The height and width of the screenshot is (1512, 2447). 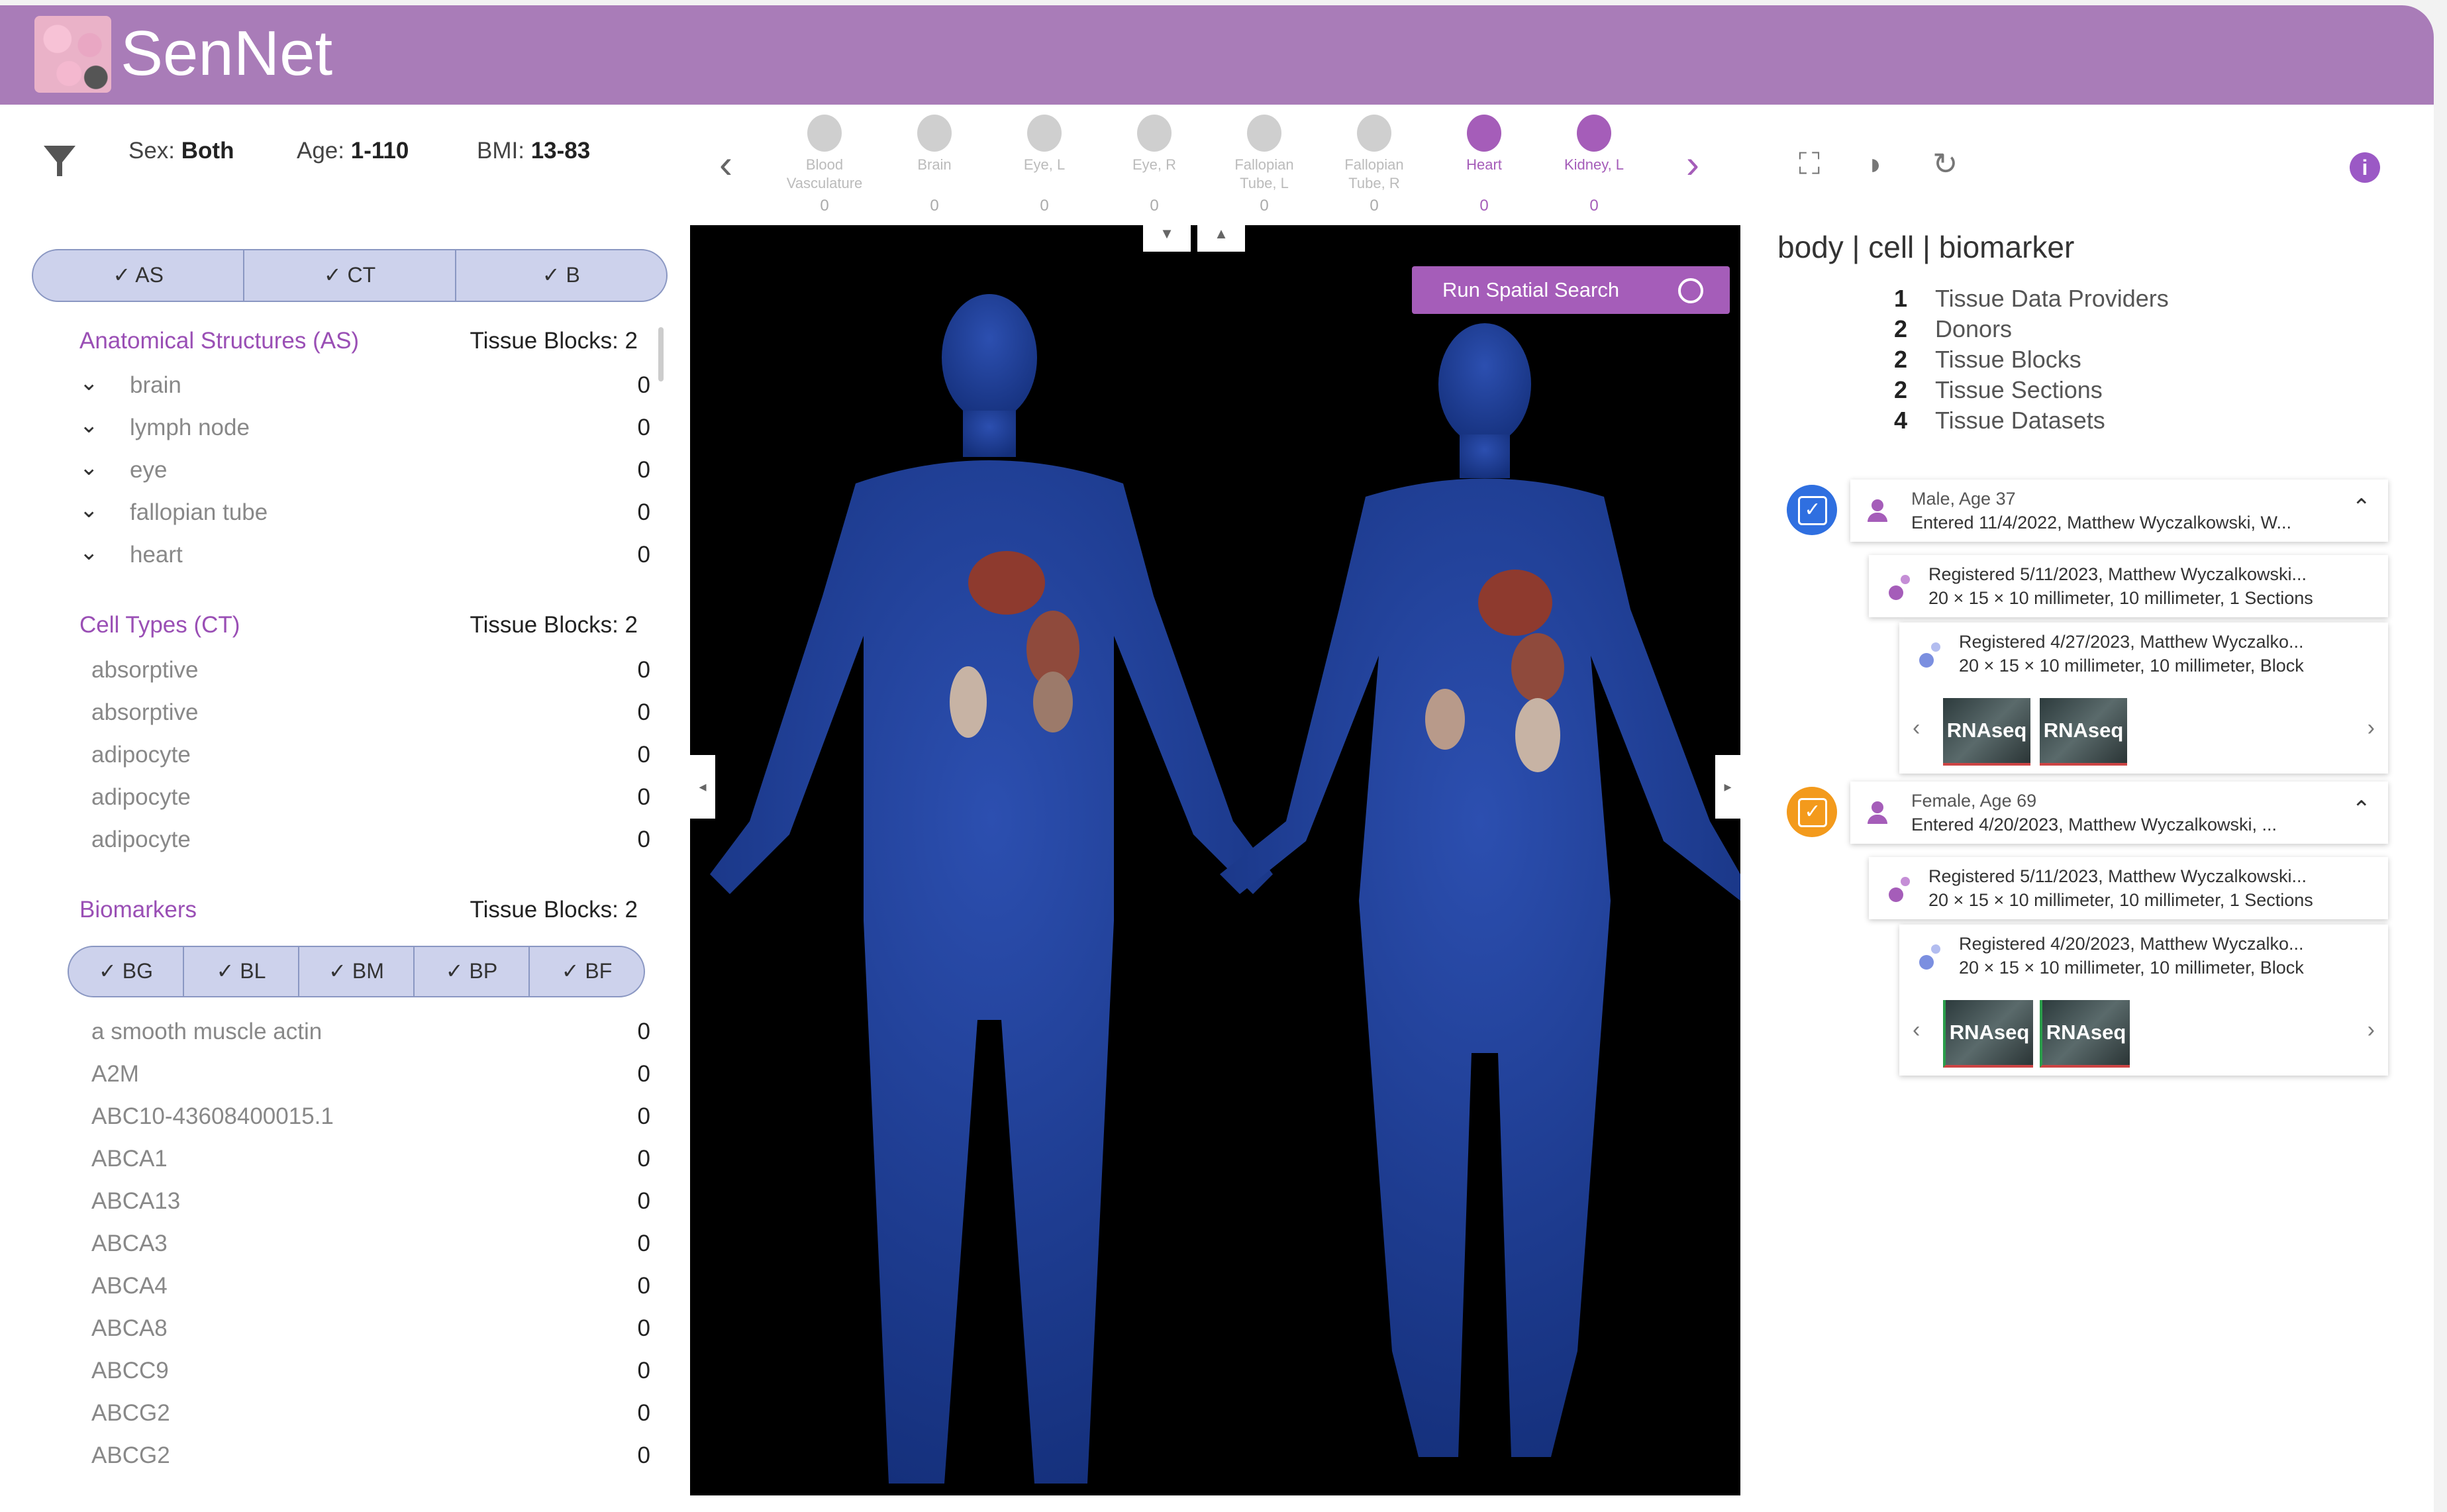 What do you see at coordinates (587, 972) in the screenshot?
I see `toggle-bf: ✓ BF` at bounding box center [587, 972].